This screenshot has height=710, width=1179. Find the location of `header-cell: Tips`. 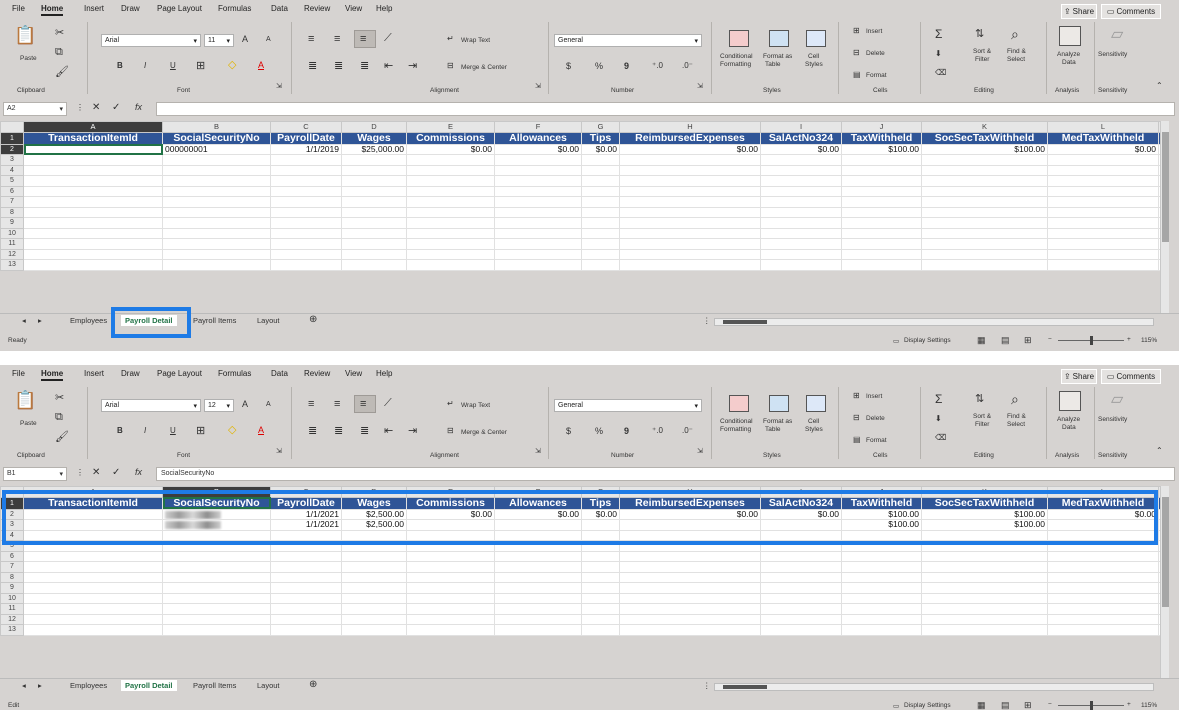

header-cell: Tips is located at coordinates (600, 138).